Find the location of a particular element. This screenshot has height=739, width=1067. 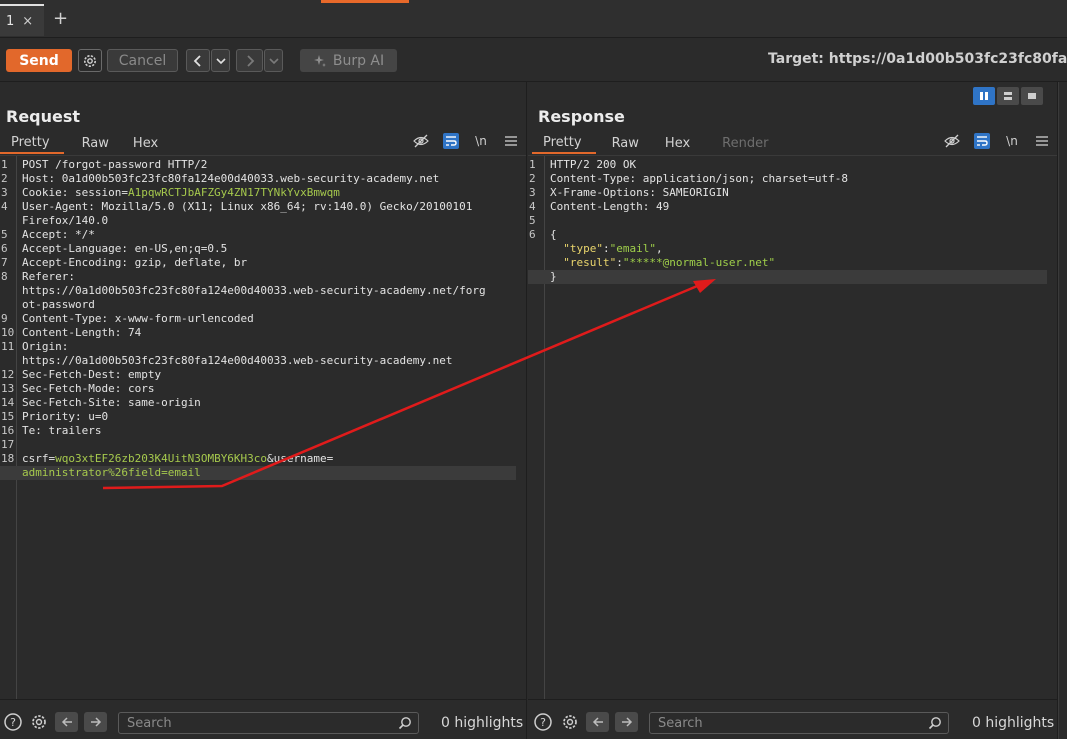

line-text: Accept-Encoding: gzip, deflate, br is located at coordinates (135, 262).